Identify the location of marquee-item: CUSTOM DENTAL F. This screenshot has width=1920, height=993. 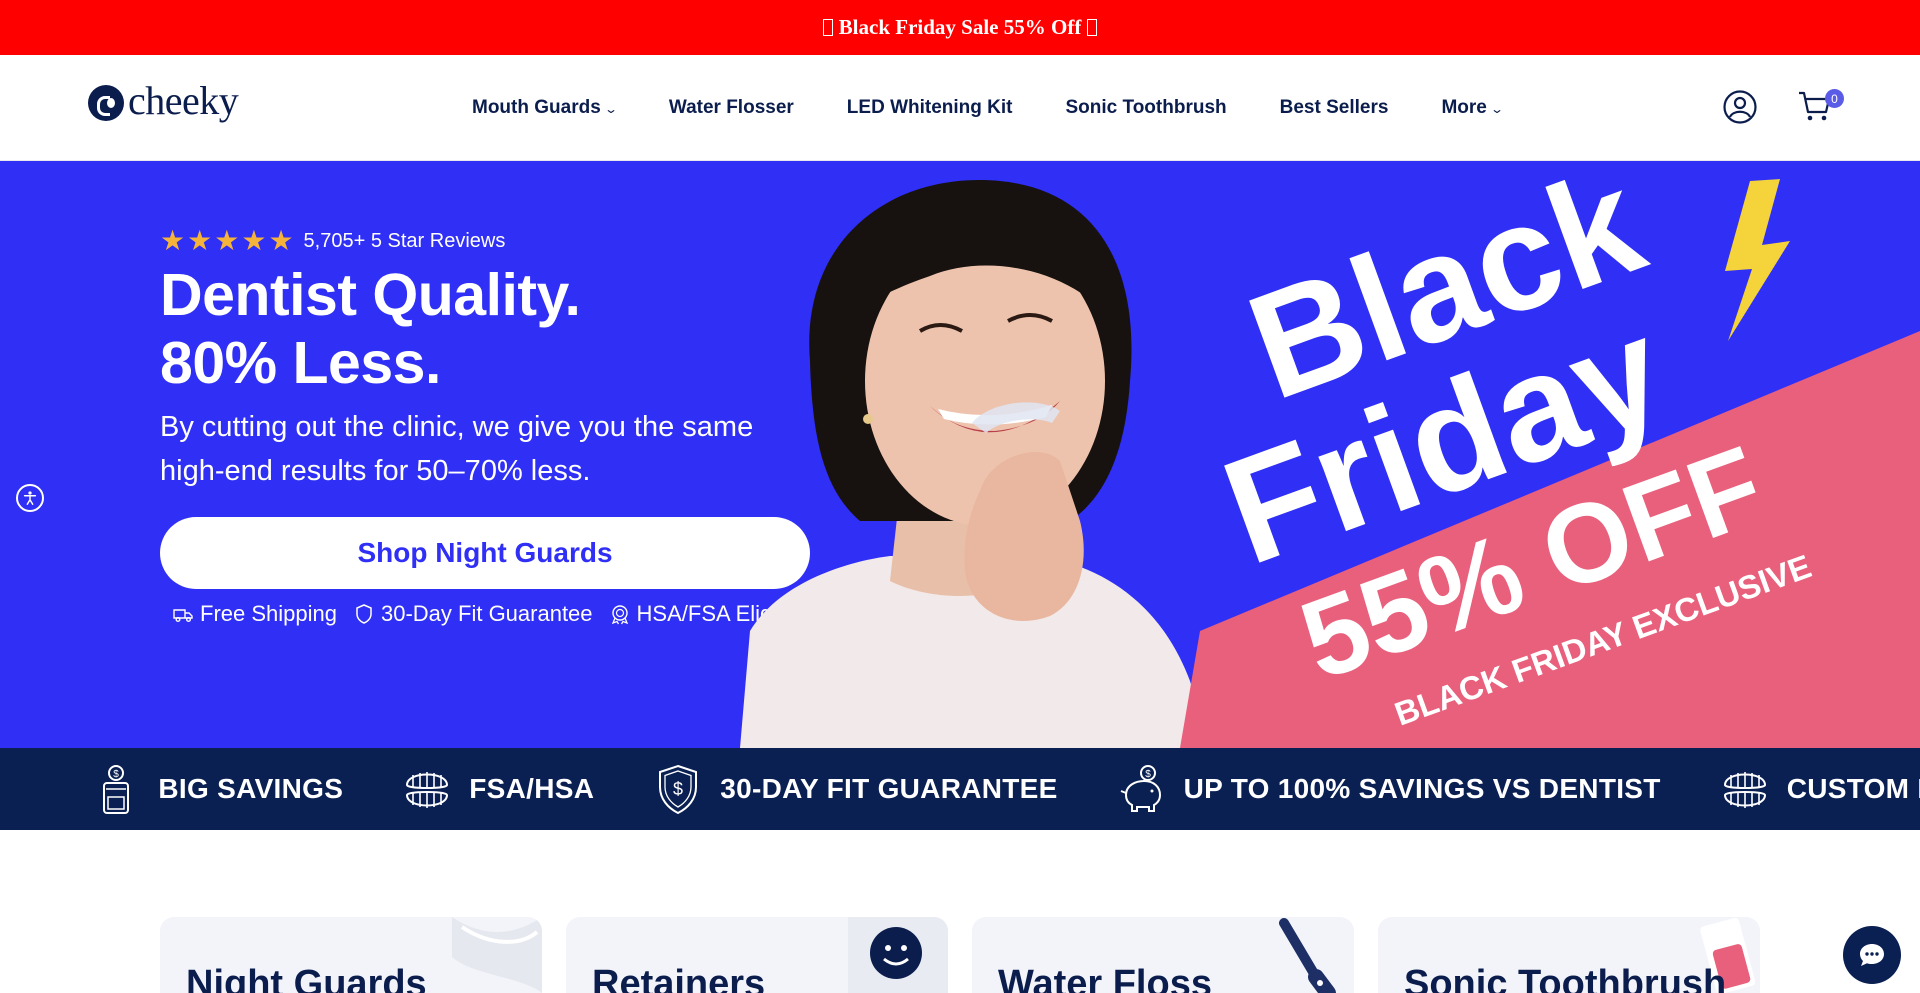
(1820, 789).